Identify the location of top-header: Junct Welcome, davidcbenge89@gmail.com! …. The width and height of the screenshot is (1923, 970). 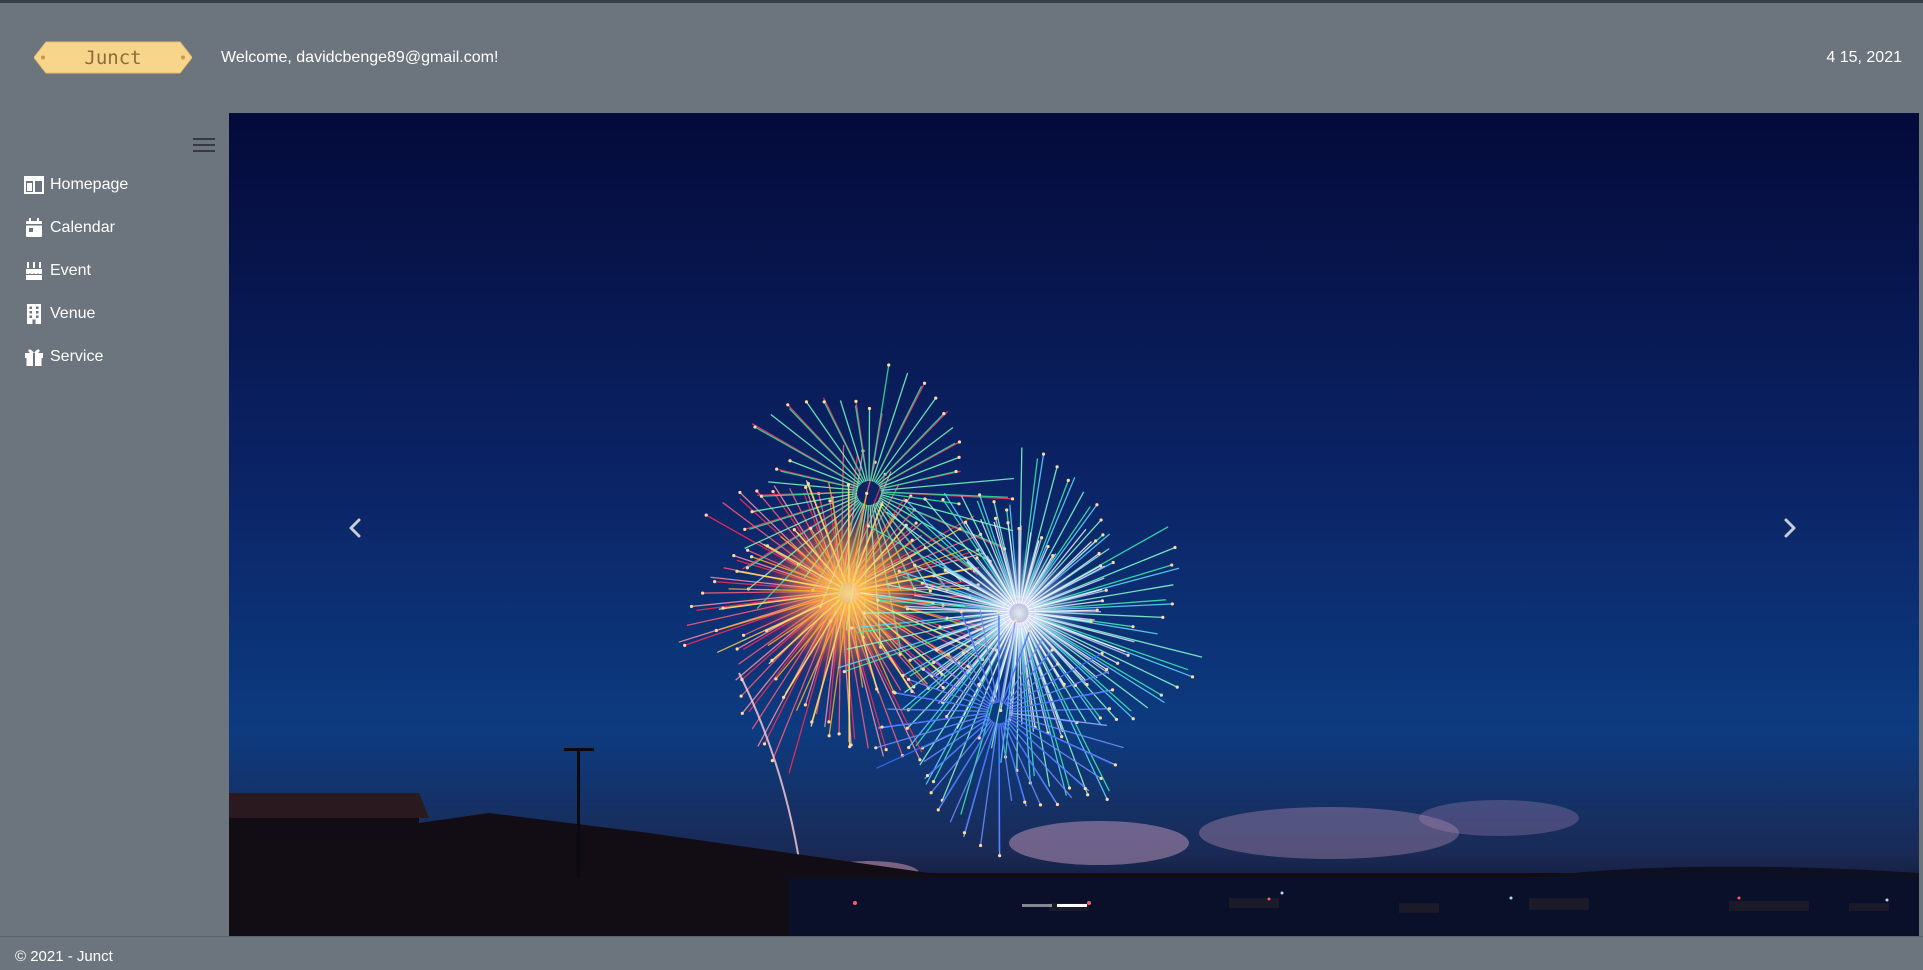
(961, 58).